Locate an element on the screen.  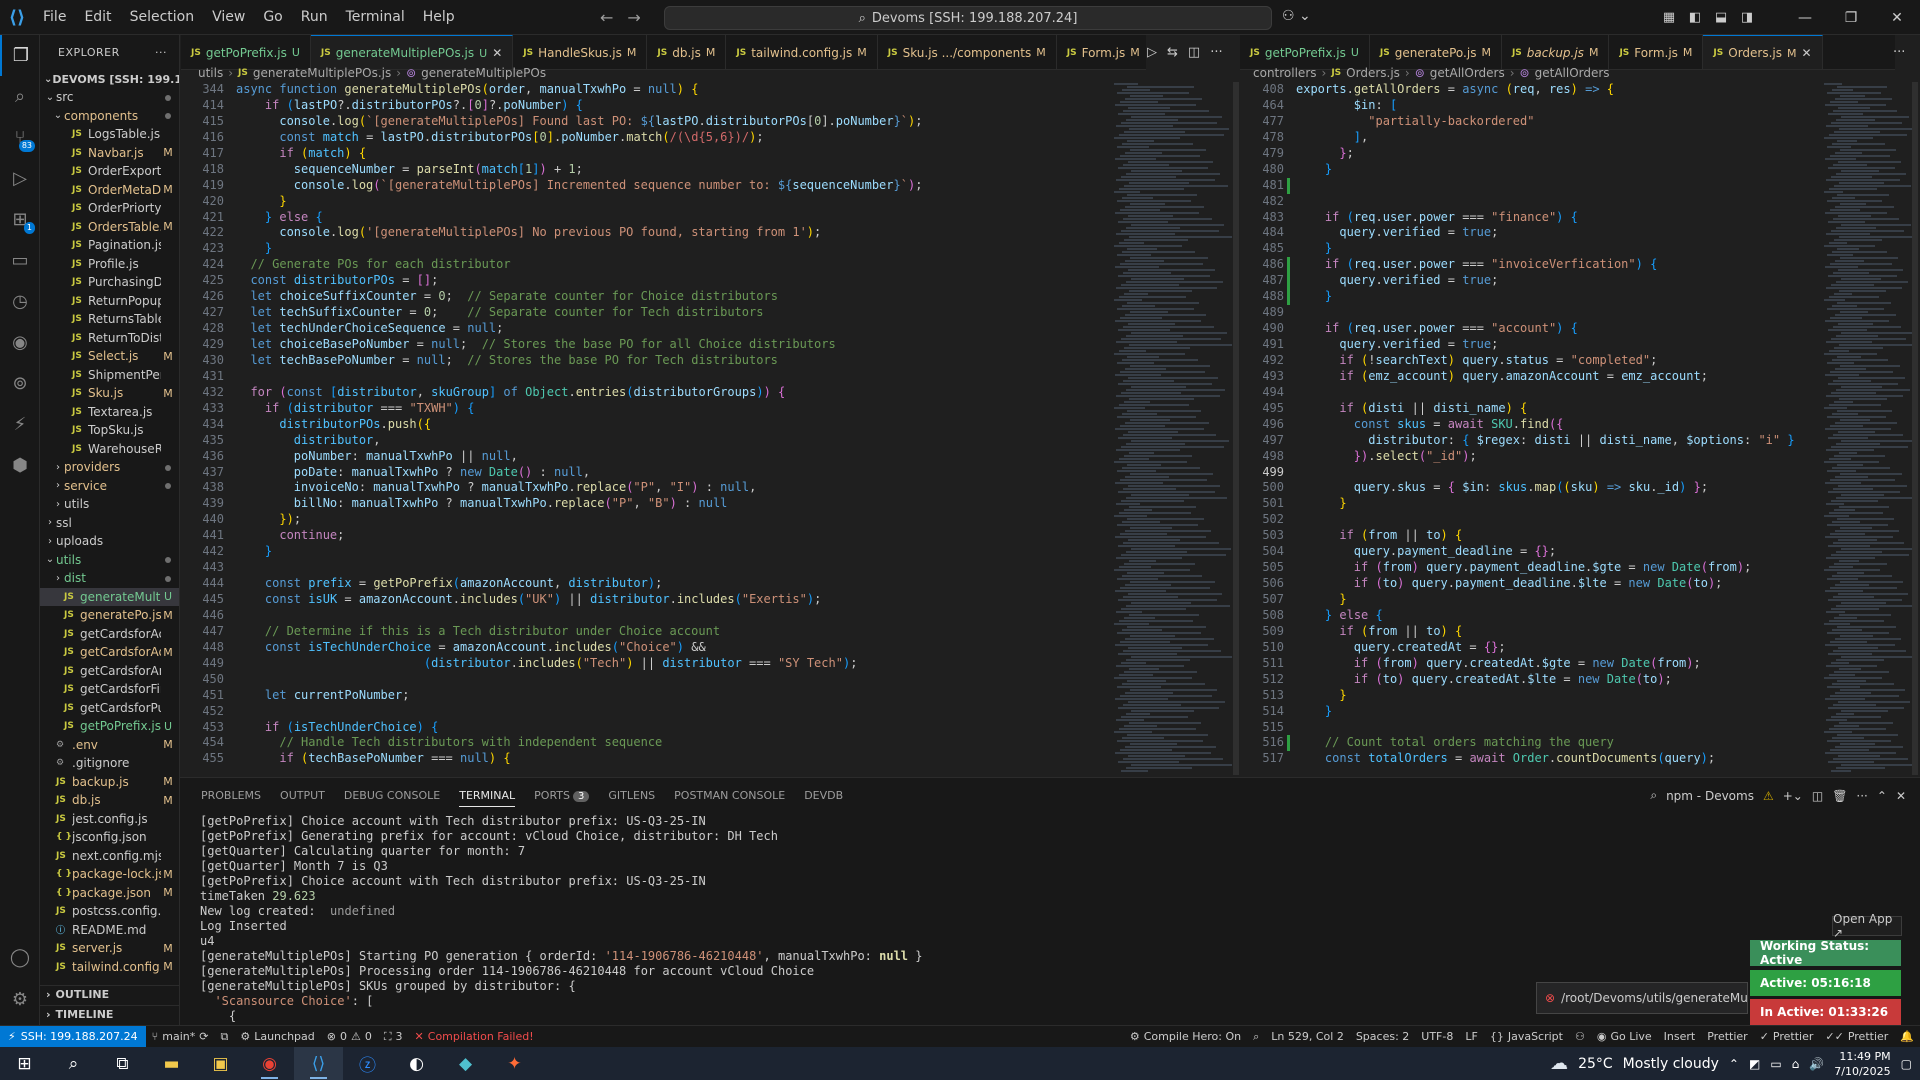
gitlens-graph-icon: ⧉ is located at coordinates (224, 1037).